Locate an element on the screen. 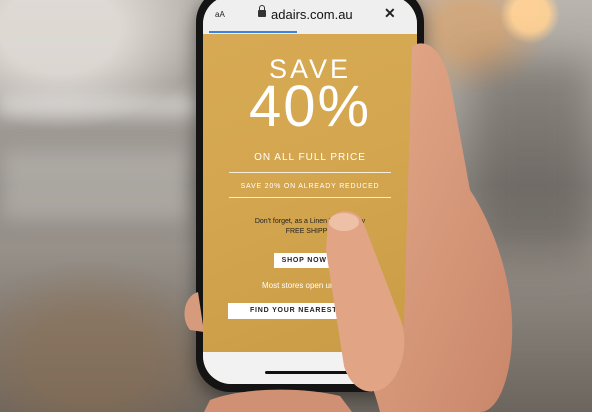  index-finger is located at coordinates (365, 301).